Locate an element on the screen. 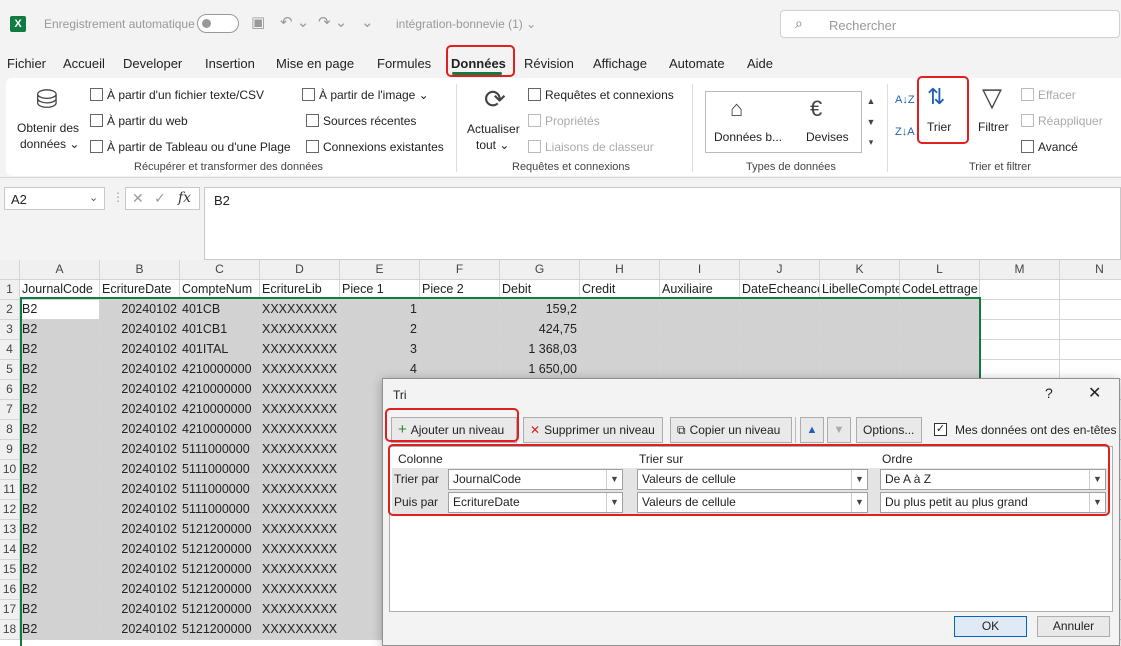 This screenshot has width=1121, height=646. row-header: 11 is located at coordinates (10, 490).